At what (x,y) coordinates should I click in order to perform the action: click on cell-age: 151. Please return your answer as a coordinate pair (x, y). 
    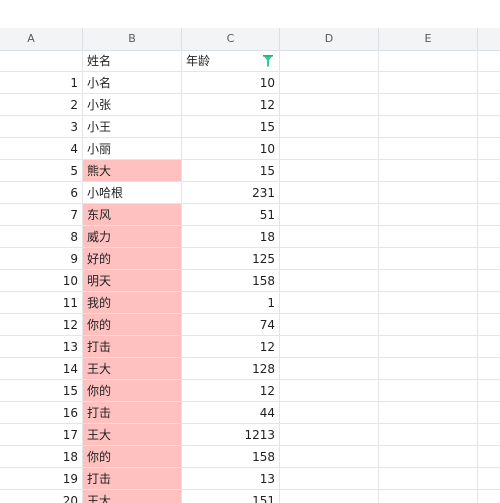
    Looking at the image, I should click on (231, 496).